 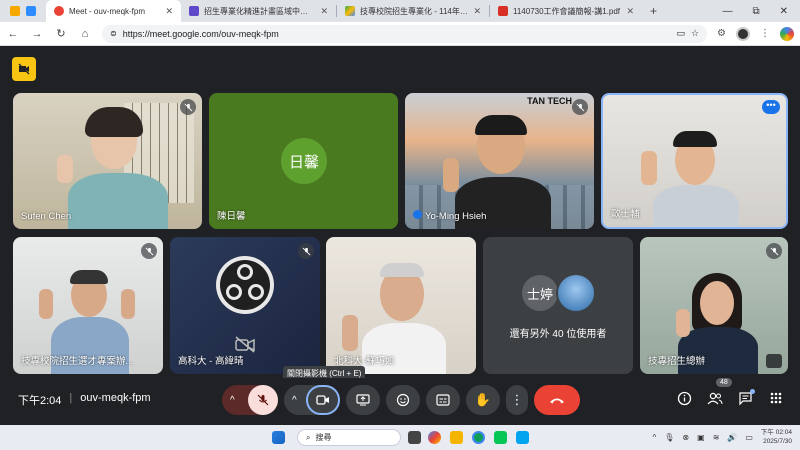 What do you see at coordinates (721, 33) in the screenshot?
I see `extensions-icon: ⚙` at bounding box center [721, 33].